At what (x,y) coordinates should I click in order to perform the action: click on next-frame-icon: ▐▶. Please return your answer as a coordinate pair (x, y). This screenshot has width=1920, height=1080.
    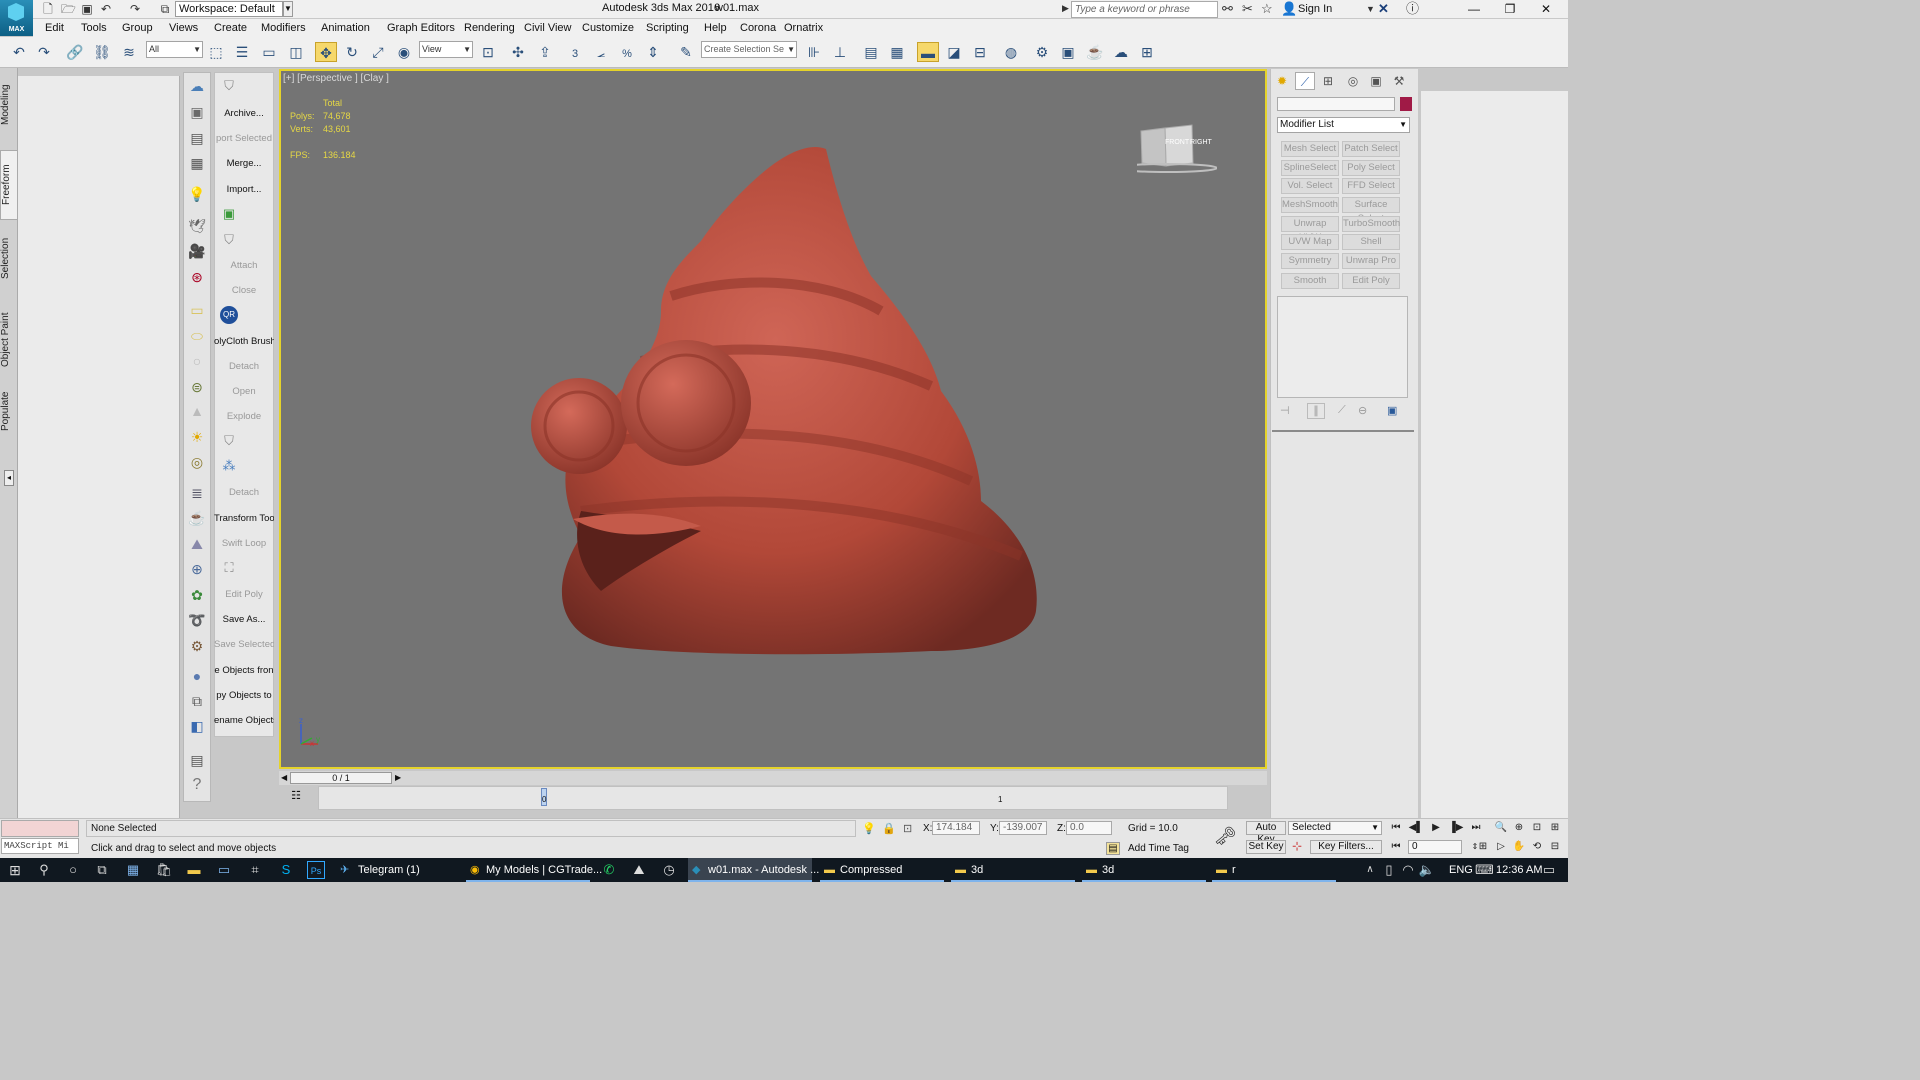
    Looking at the image, I should click on (1456, 828).